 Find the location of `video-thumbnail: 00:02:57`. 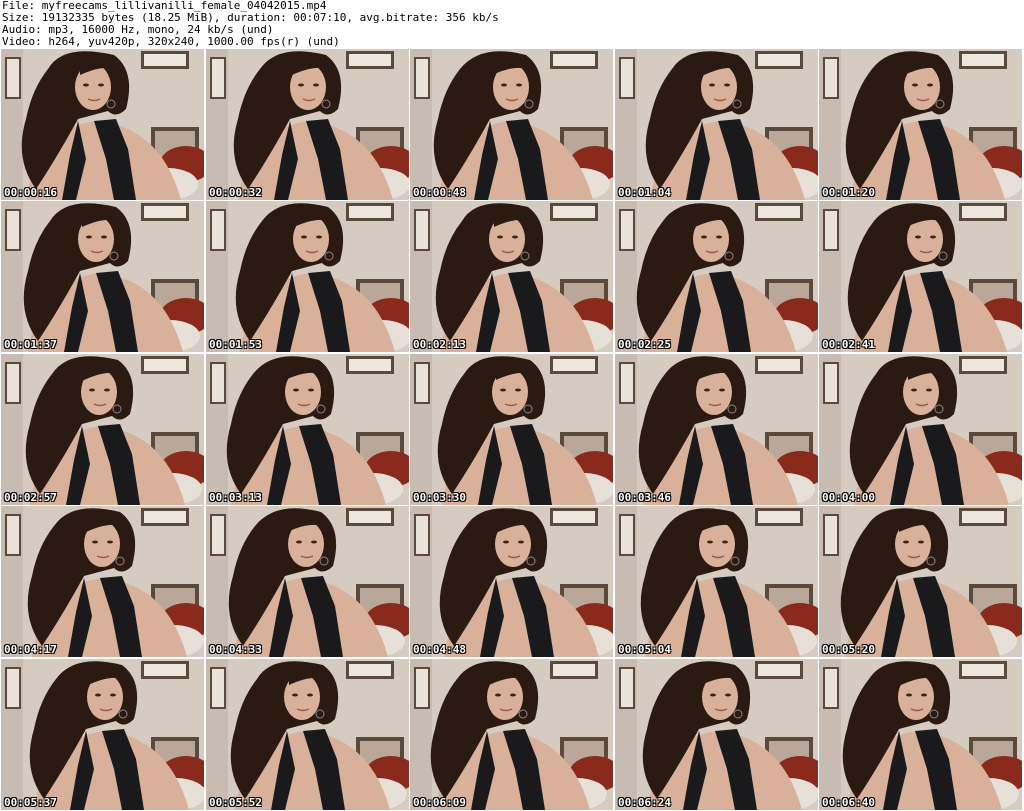

video-thumbnail: 00:02:57 is located at coordinates (102, 429).